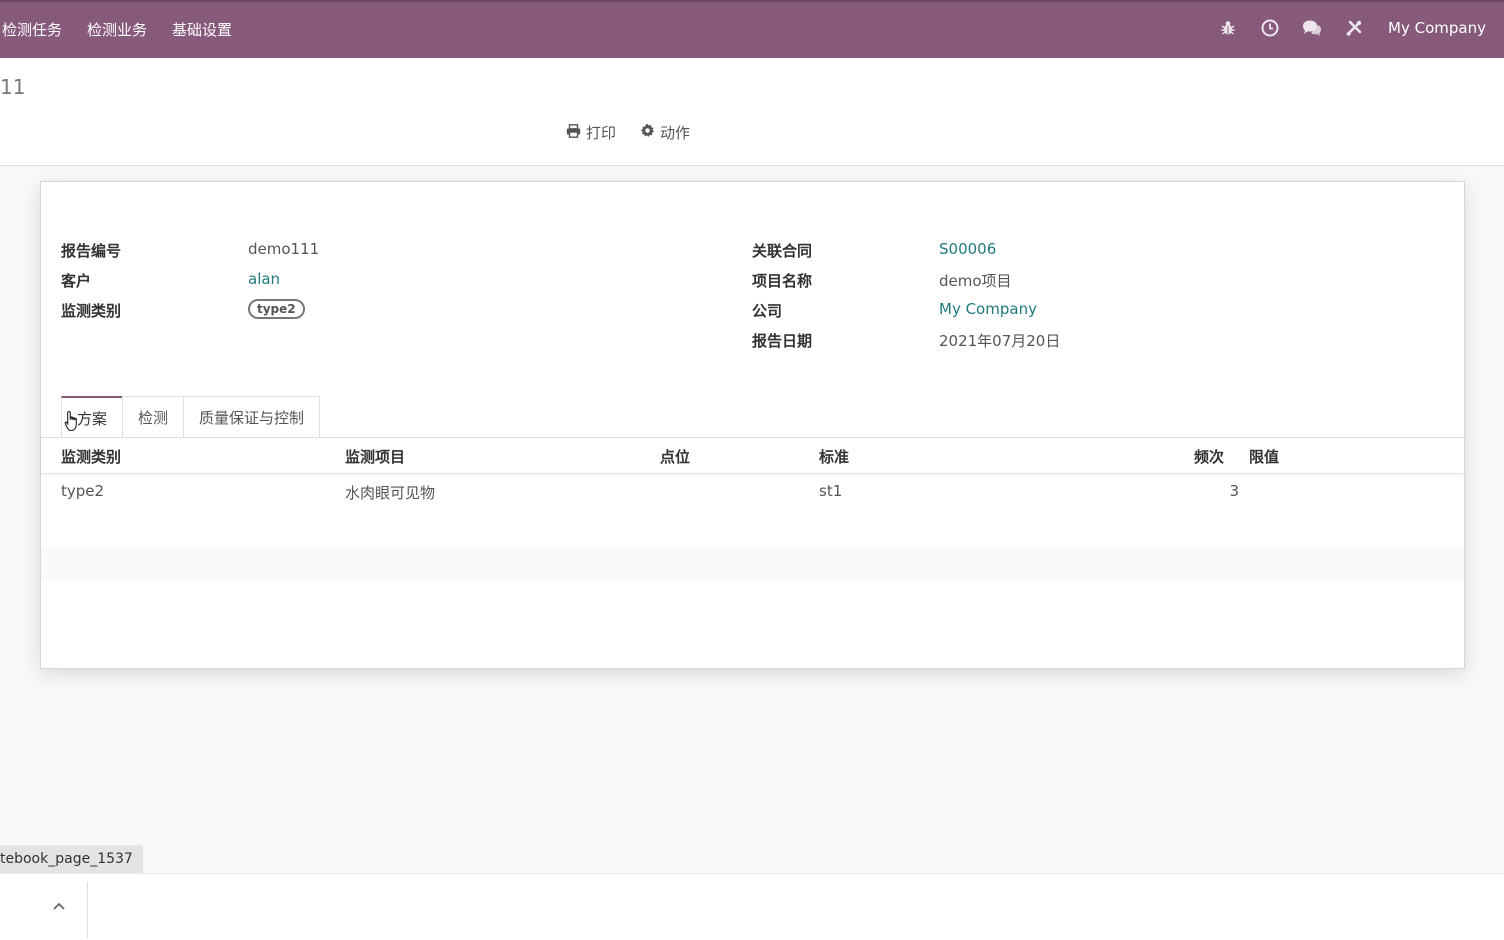 The image size is (1504, 940). I want to click on report-date-label: 报告日期, so click(782, 341).